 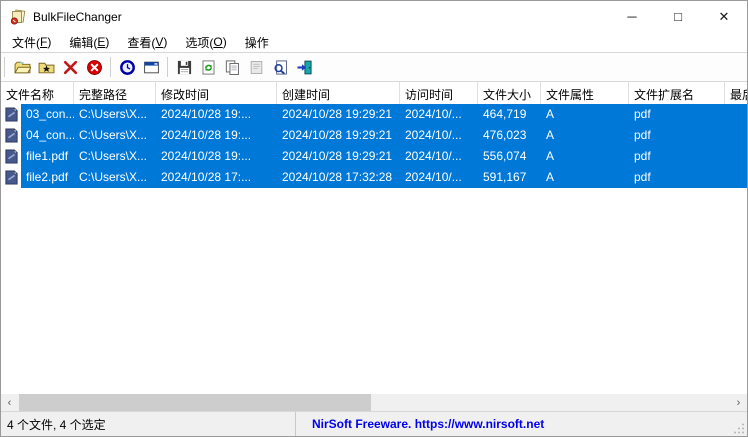 What do you see at coordinates (257, 42) in the screenshot?
I see `menu-item: 操作` at bounding box center [257, 42].